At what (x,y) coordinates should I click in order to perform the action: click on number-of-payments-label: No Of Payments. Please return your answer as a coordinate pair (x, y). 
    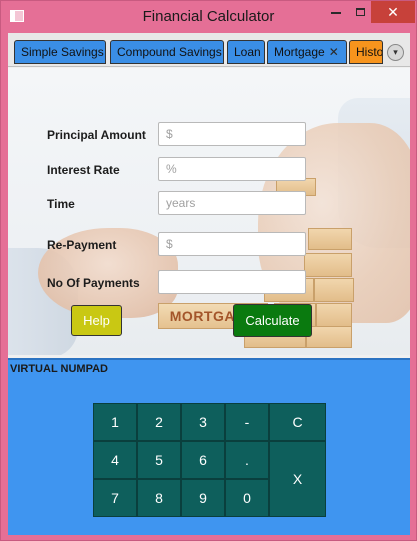
    Looking at the image, I should click on (93, 283).